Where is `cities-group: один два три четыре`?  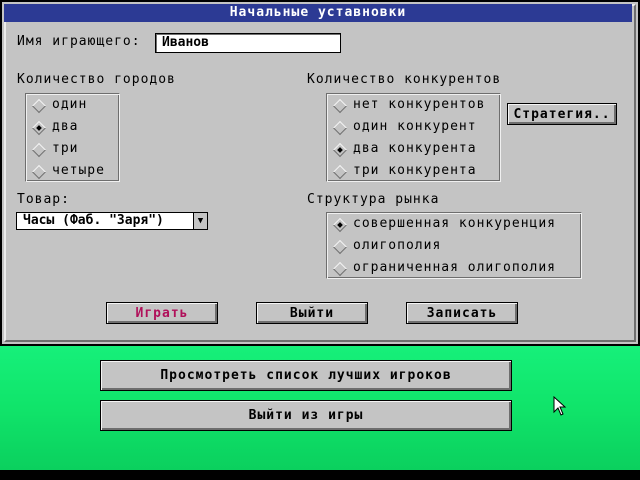
cities-group: один два три четыре is located at coordinates (72, 137).